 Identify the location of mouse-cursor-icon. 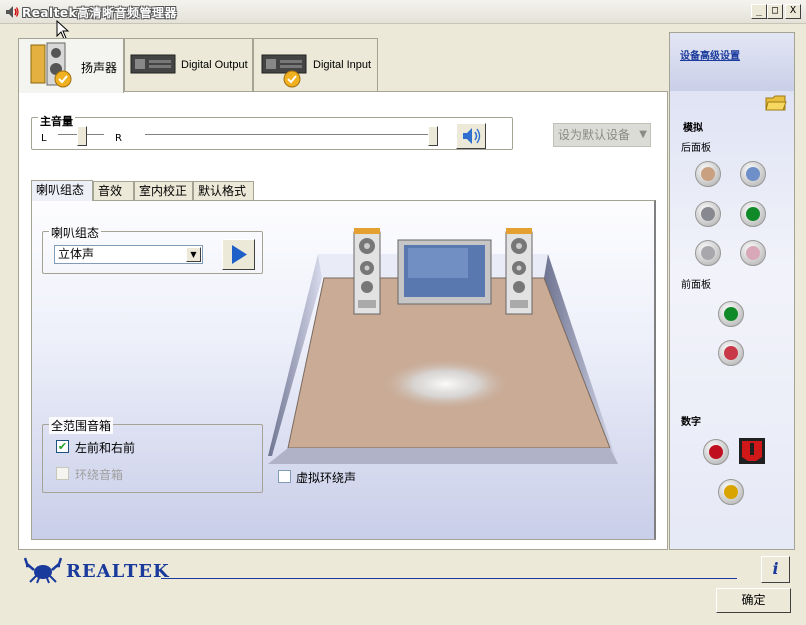
(63, 30).